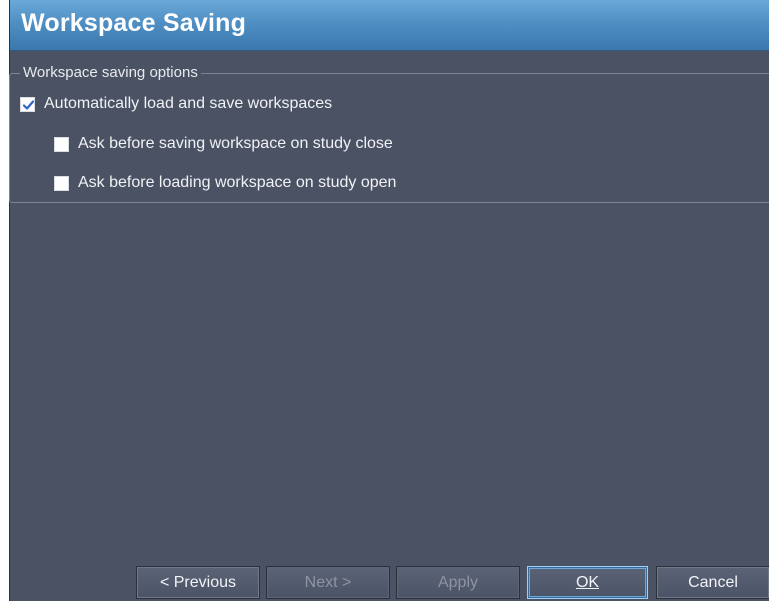 This screenshot has height=601, width=769. What do you see at coordinates (188, 103) in the screenshot?
I see `auto-load-save-label: Automatically load and save workspaces` at bounding box center [188, 103].